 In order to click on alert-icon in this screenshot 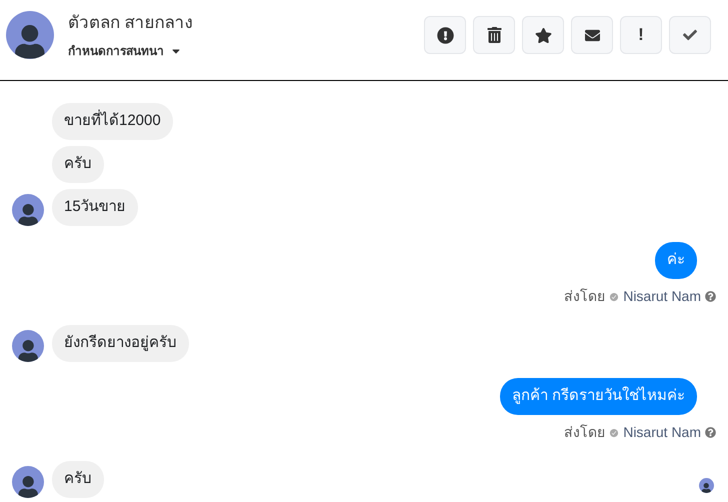, I will do `click(445, 35)`.